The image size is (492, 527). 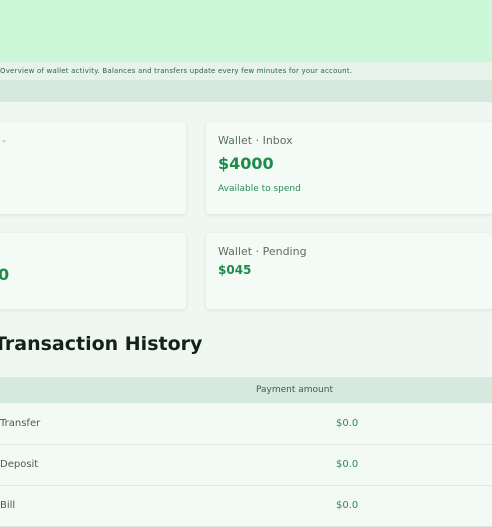 I want to click on table-header: Payment amount, so click(x=246, y=390).